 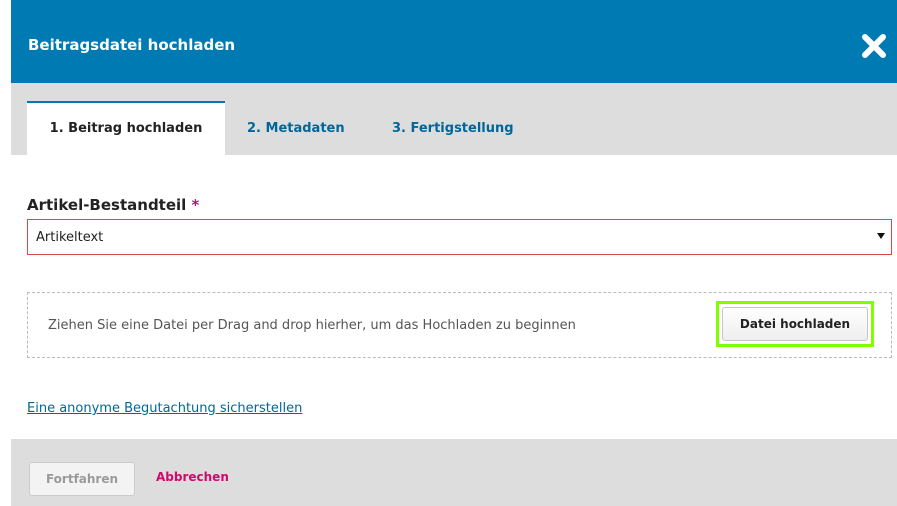 I want to click on close-button, so click(x=874, y=46).